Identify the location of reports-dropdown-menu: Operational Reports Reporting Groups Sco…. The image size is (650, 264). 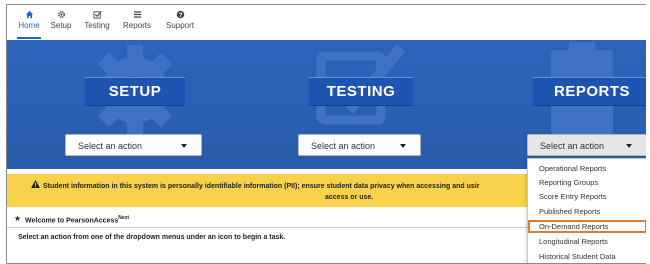
(586, 210).